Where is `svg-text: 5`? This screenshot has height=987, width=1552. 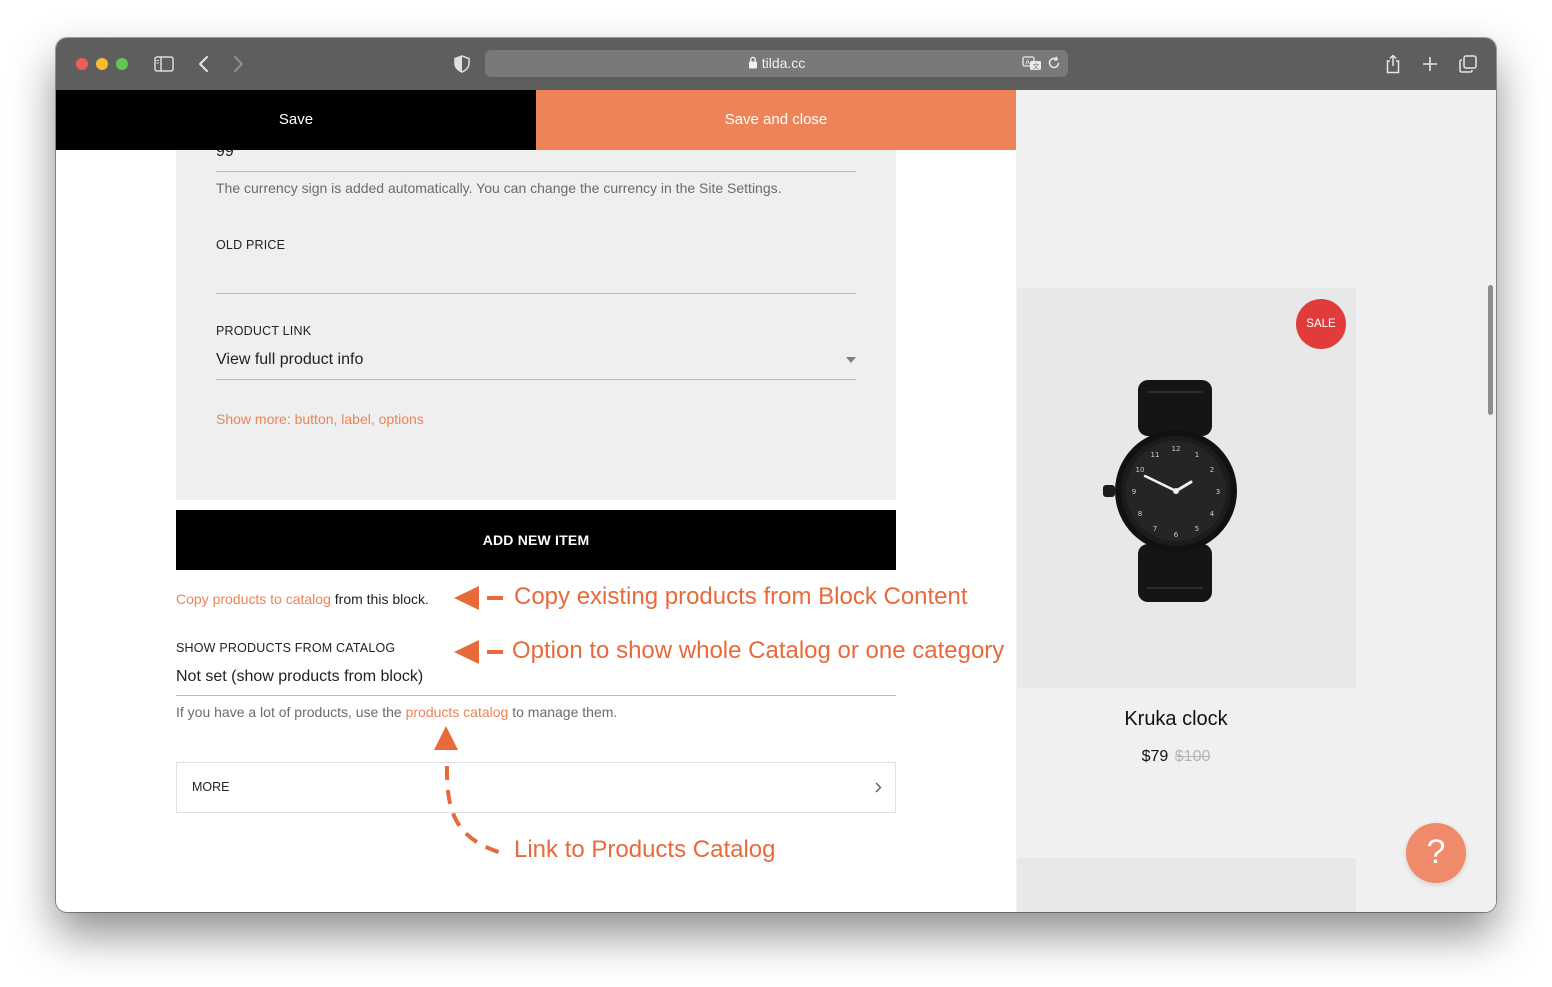
svg-text: 5 is located at coordinates (1197, 529).